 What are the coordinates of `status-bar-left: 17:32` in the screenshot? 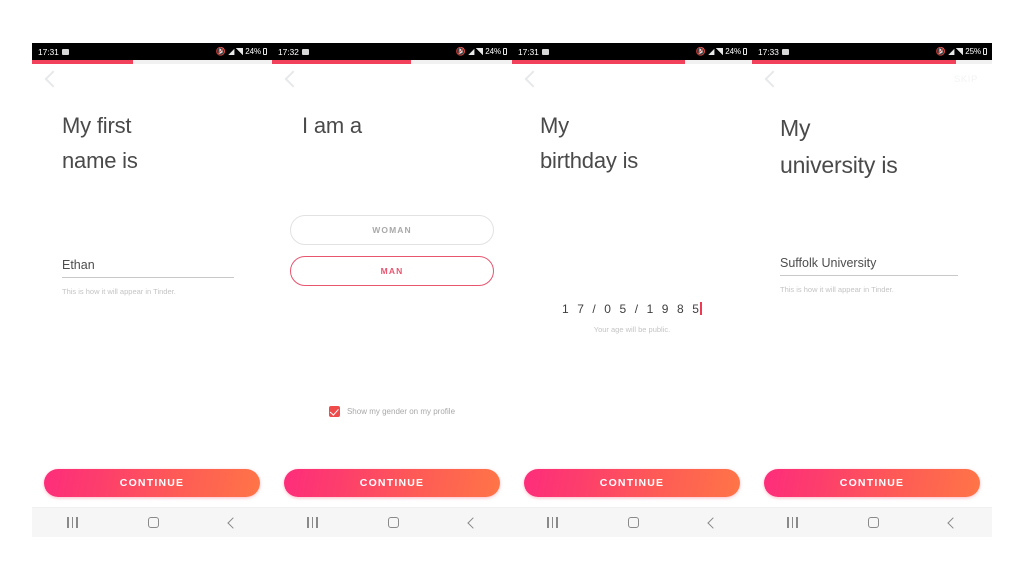 It's located at (293, 52).